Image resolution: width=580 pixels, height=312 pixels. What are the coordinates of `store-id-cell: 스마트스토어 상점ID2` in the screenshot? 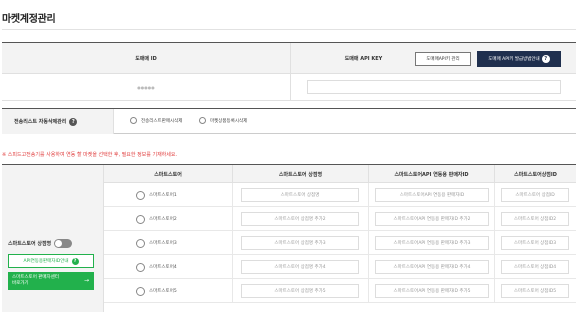 It's located at (535, 219).